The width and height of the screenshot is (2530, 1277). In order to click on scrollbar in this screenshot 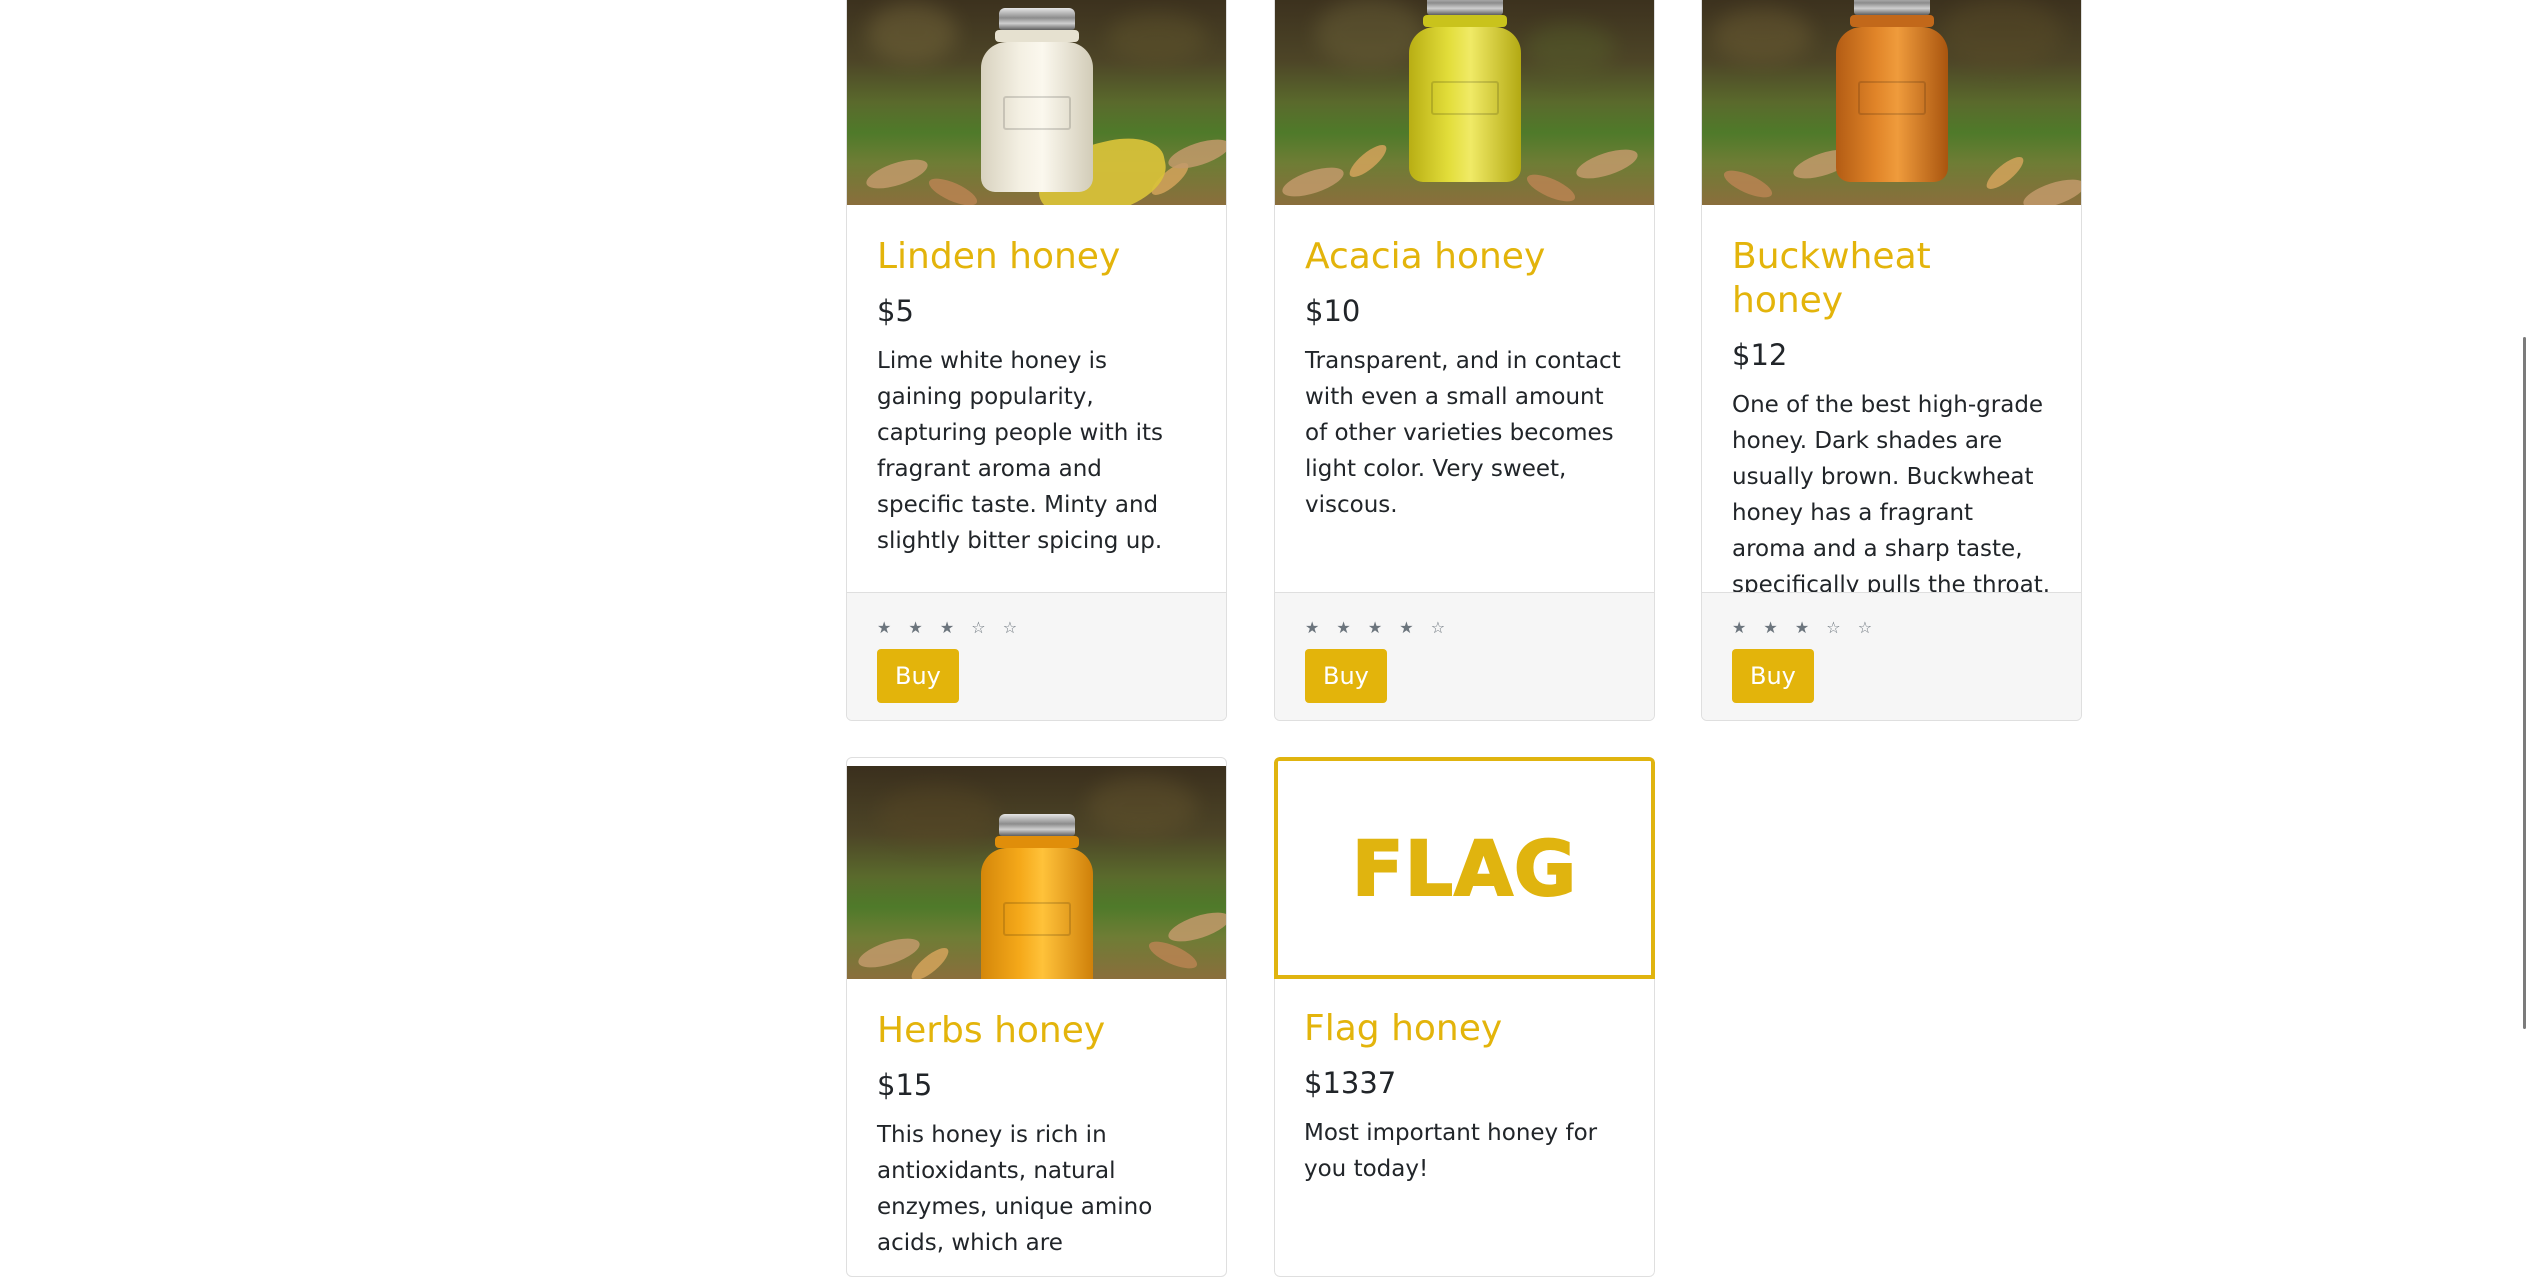, I will do `click(2525, 628)`.